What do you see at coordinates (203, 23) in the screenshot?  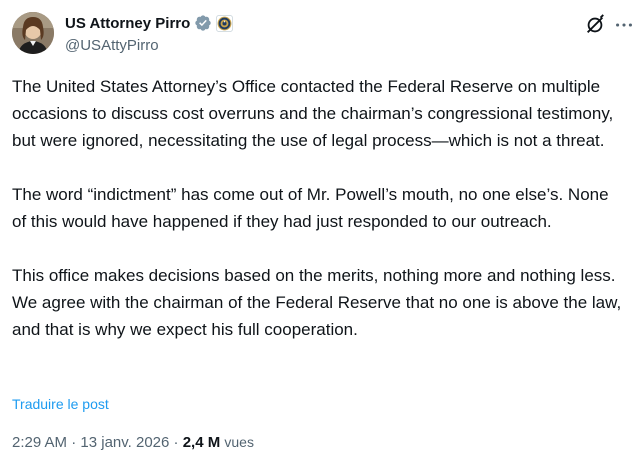 I see `verified-badge-icon` at bounding box center [203, 23].